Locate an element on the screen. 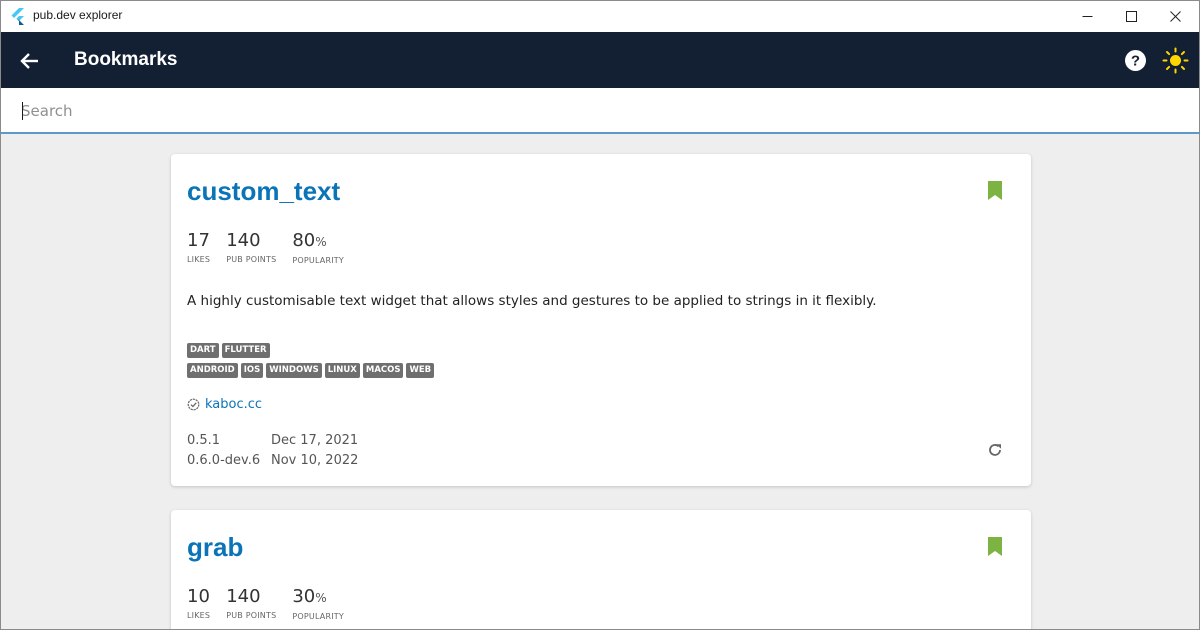 This screenshot has height=630, width=1200. popularity-stat: 30% POPULARITY is located at coordinates (318, 603).